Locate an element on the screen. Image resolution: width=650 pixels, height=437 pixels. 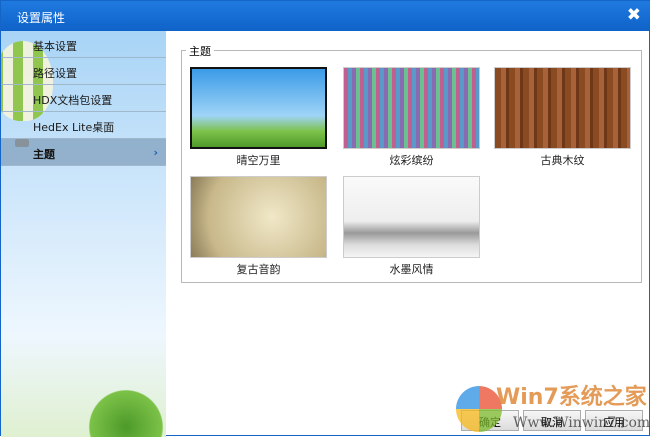
sidebar-item-theme: 主题 › is located at coordinates (83, 152).